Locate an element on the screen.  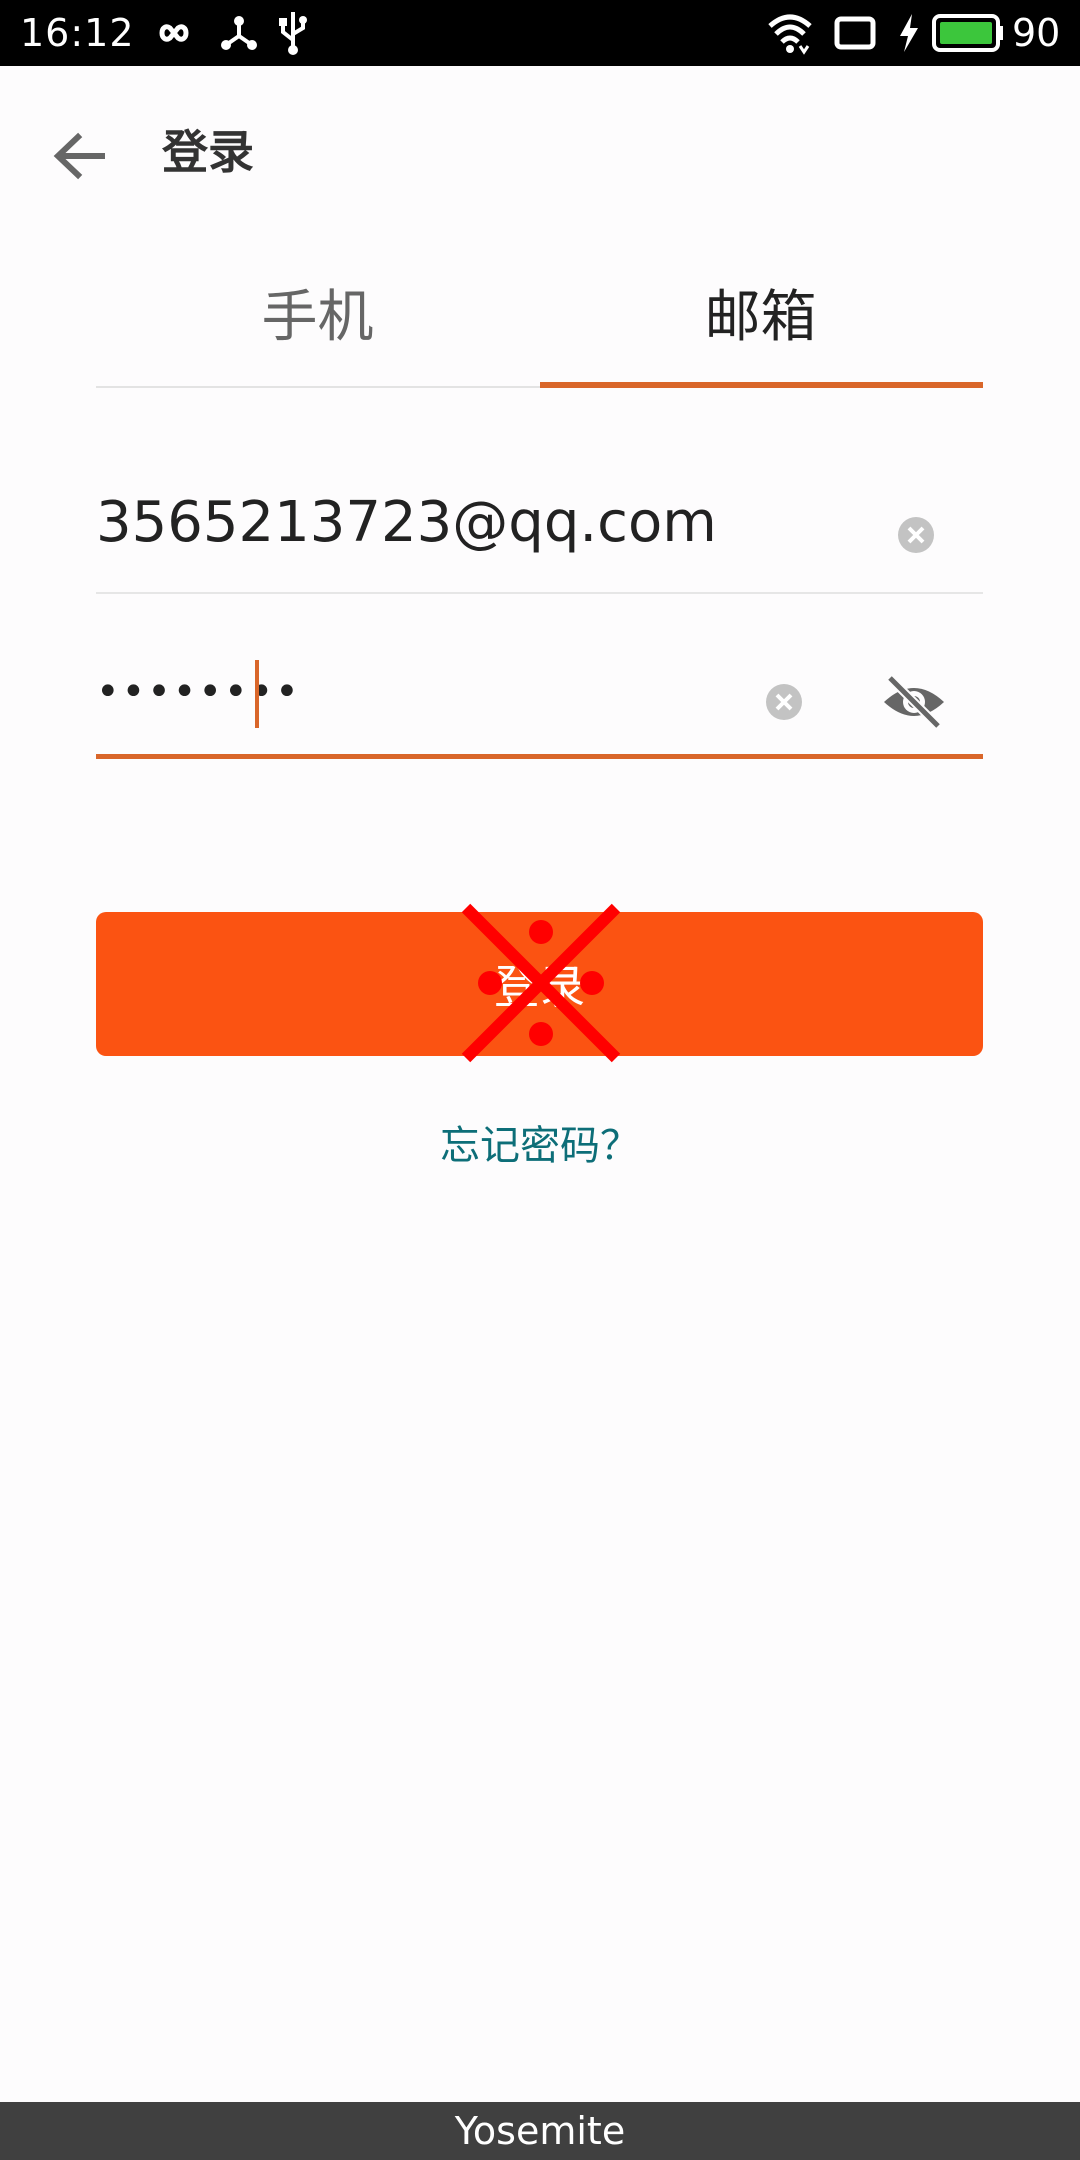
text-cursor is located at coordinates (257, 694).